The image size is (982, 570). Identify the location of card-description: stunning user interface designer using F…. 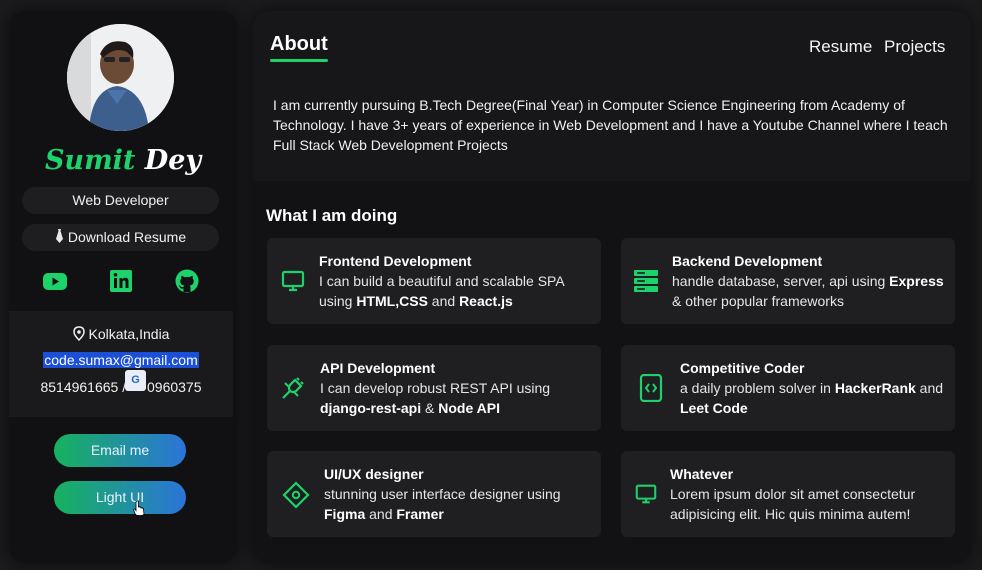
(442, 504).